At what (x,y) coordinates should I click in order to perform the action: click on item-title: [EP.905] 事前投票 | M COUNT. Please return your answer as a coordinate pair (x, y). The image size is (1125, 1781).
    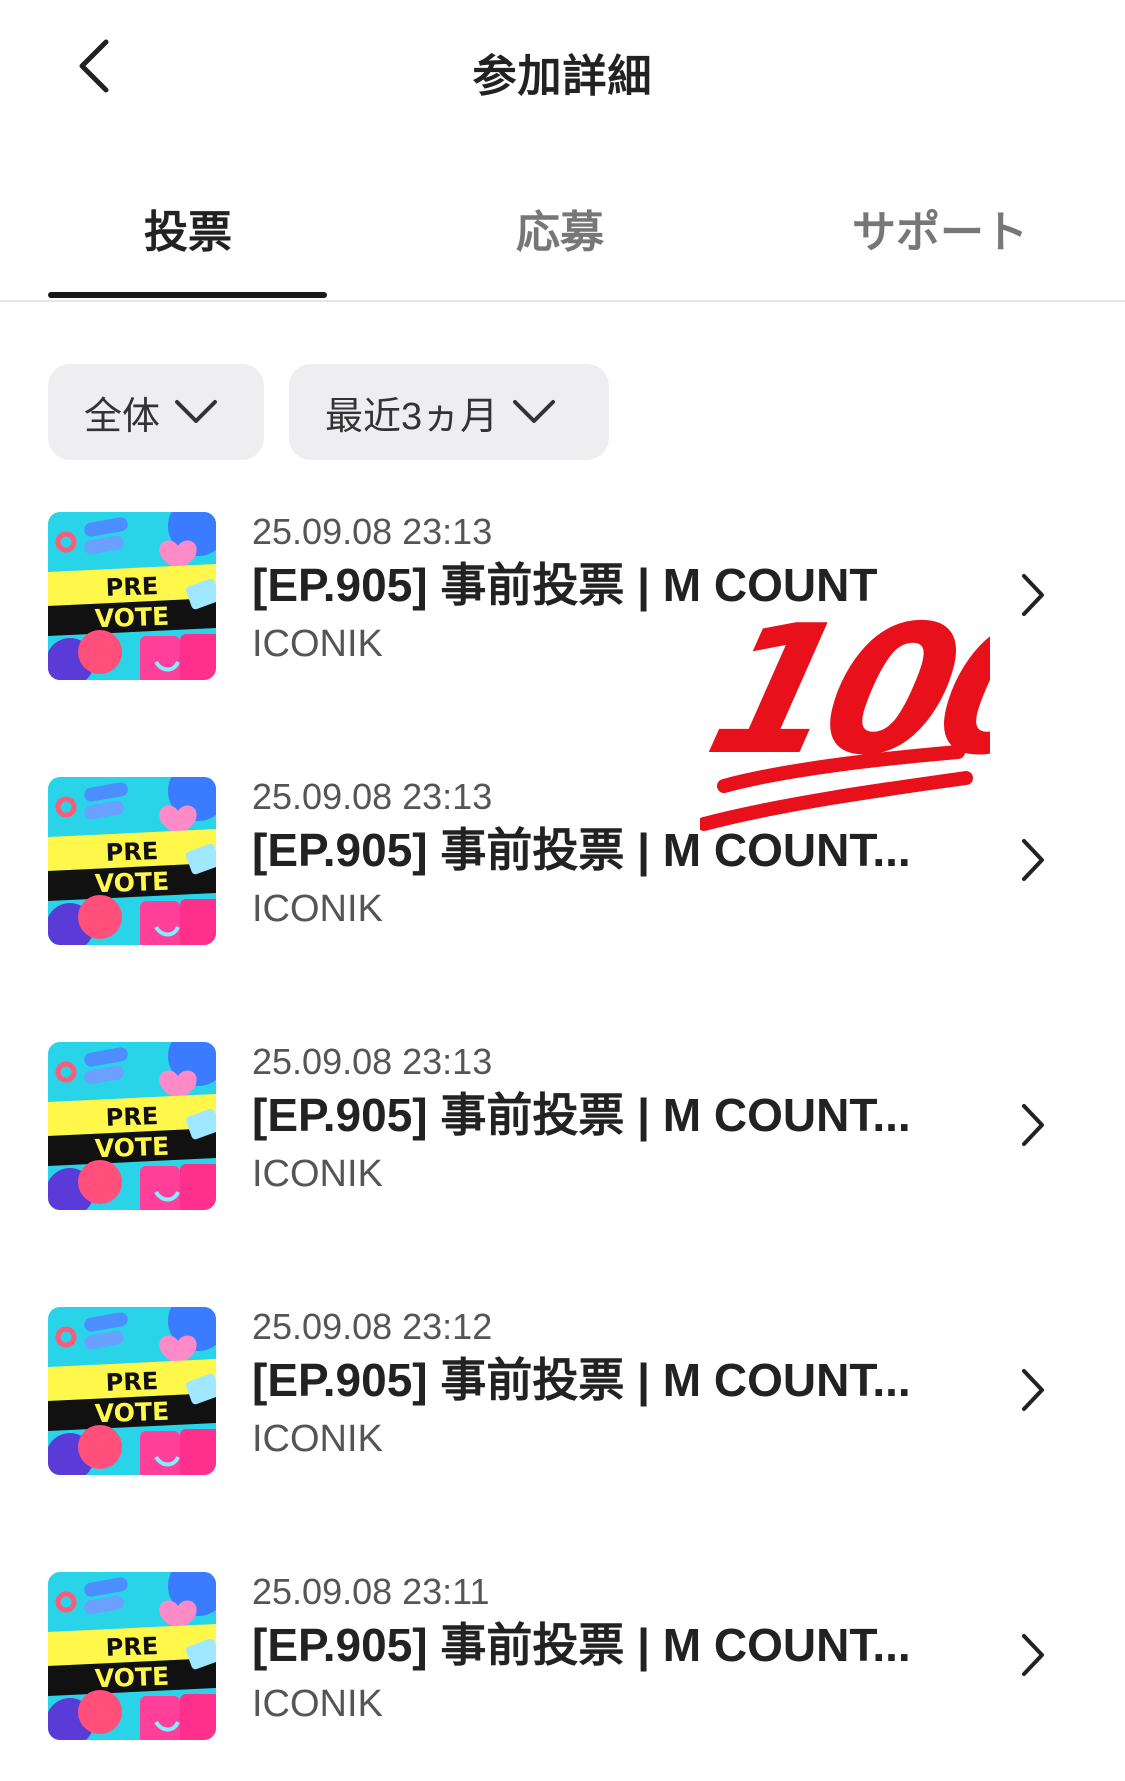
    Looking at the image, I should click on (565, 585).